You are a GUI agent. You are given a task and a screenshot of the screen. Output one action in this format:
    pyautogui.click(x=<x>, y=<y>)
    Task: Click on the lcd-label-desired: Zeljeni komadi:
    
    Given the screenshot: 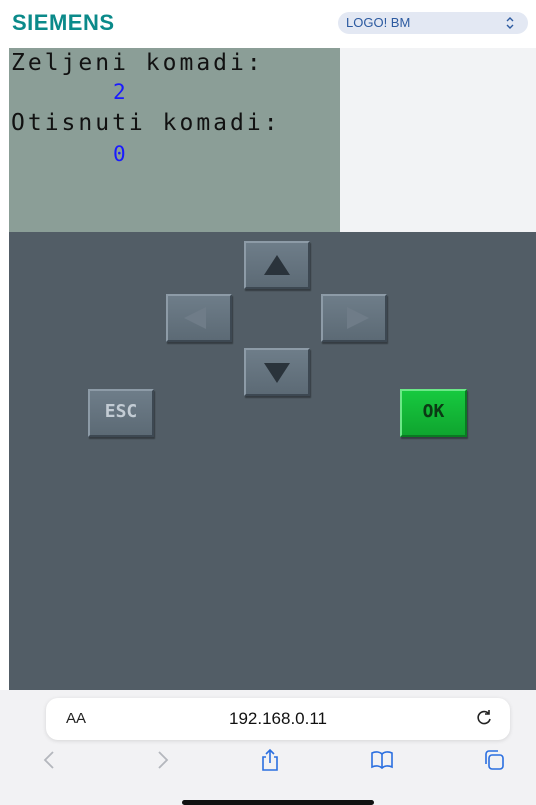 What is the action you would take?
    pyautogui.click(x=137, y=63)
    